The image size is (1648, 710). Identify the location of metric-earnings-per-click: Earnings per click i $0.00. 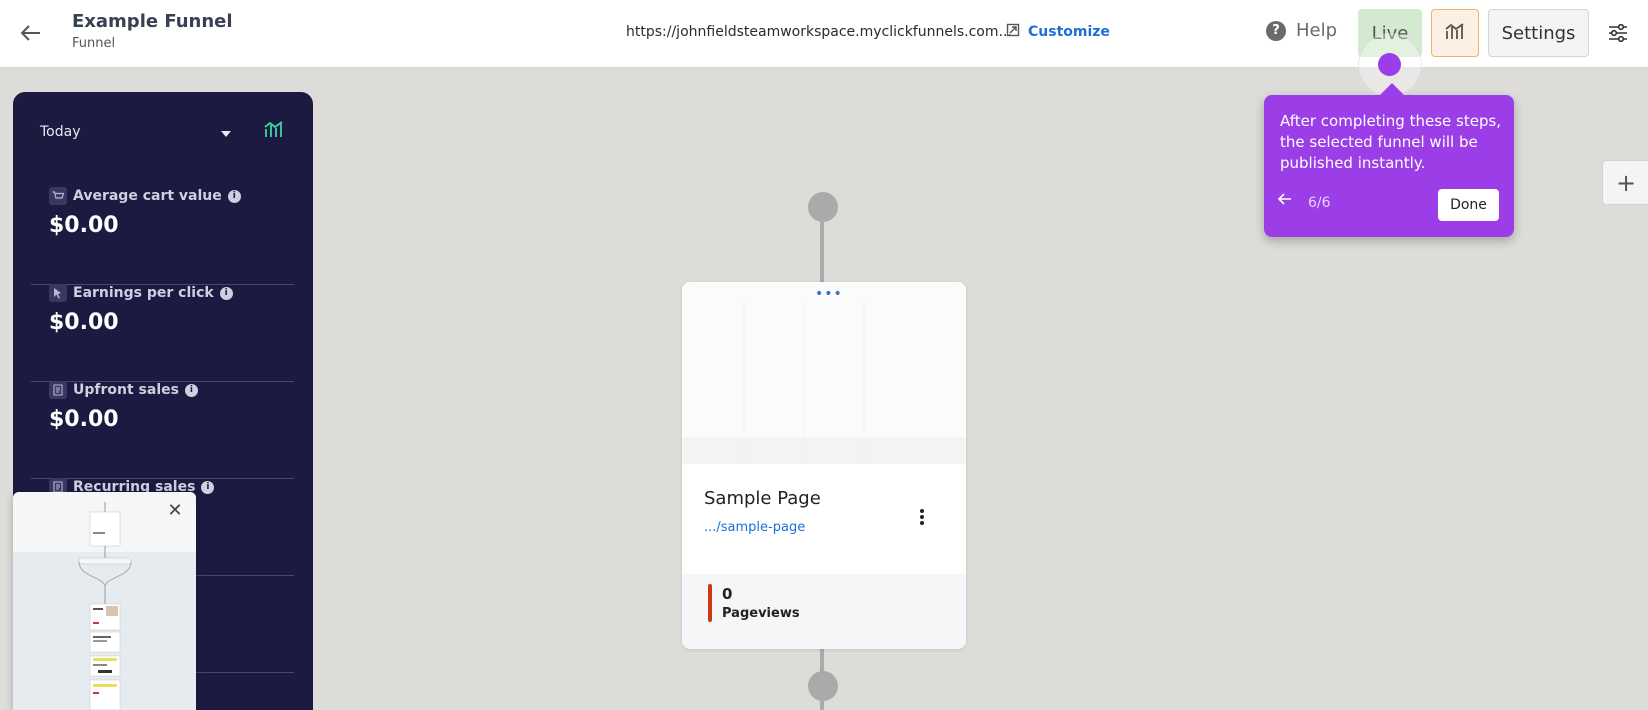
(162, 333).